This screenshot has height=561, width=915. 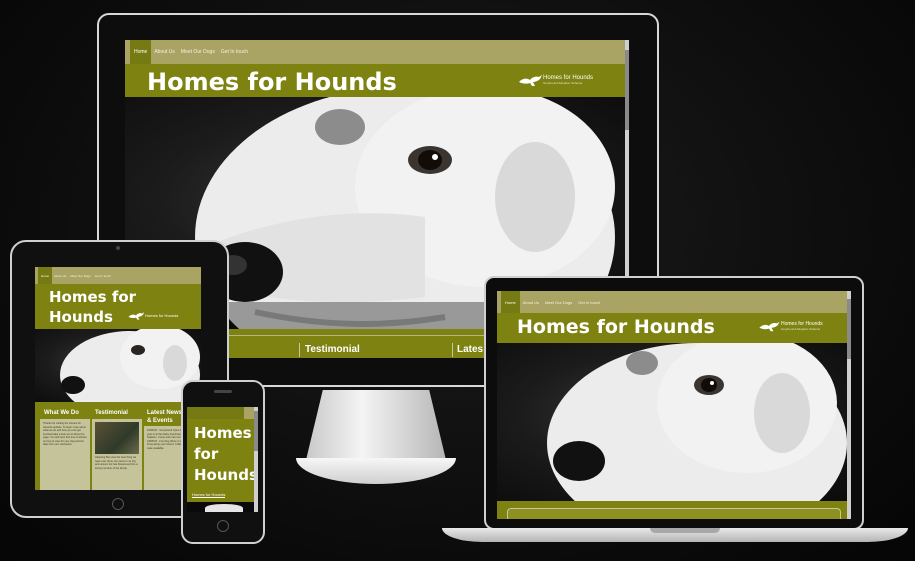 What do you see at coordinates (165, 413) in the screenshot?
I see `latest-news-heading: Latest News` at bounding box center [165, 413].